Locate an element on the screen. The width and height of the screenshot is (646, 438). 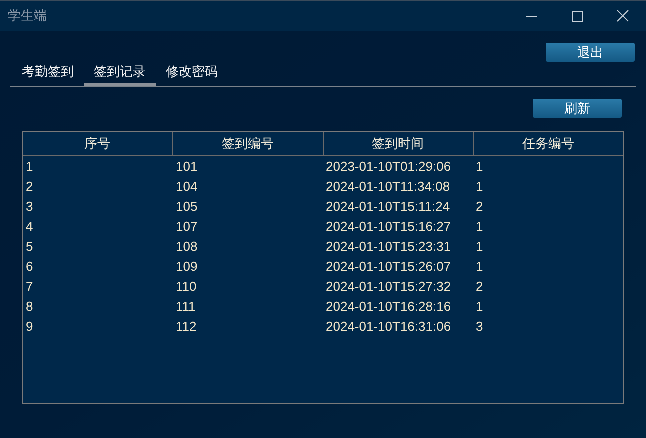
maximize-icon is located at coordinates (577, 16).